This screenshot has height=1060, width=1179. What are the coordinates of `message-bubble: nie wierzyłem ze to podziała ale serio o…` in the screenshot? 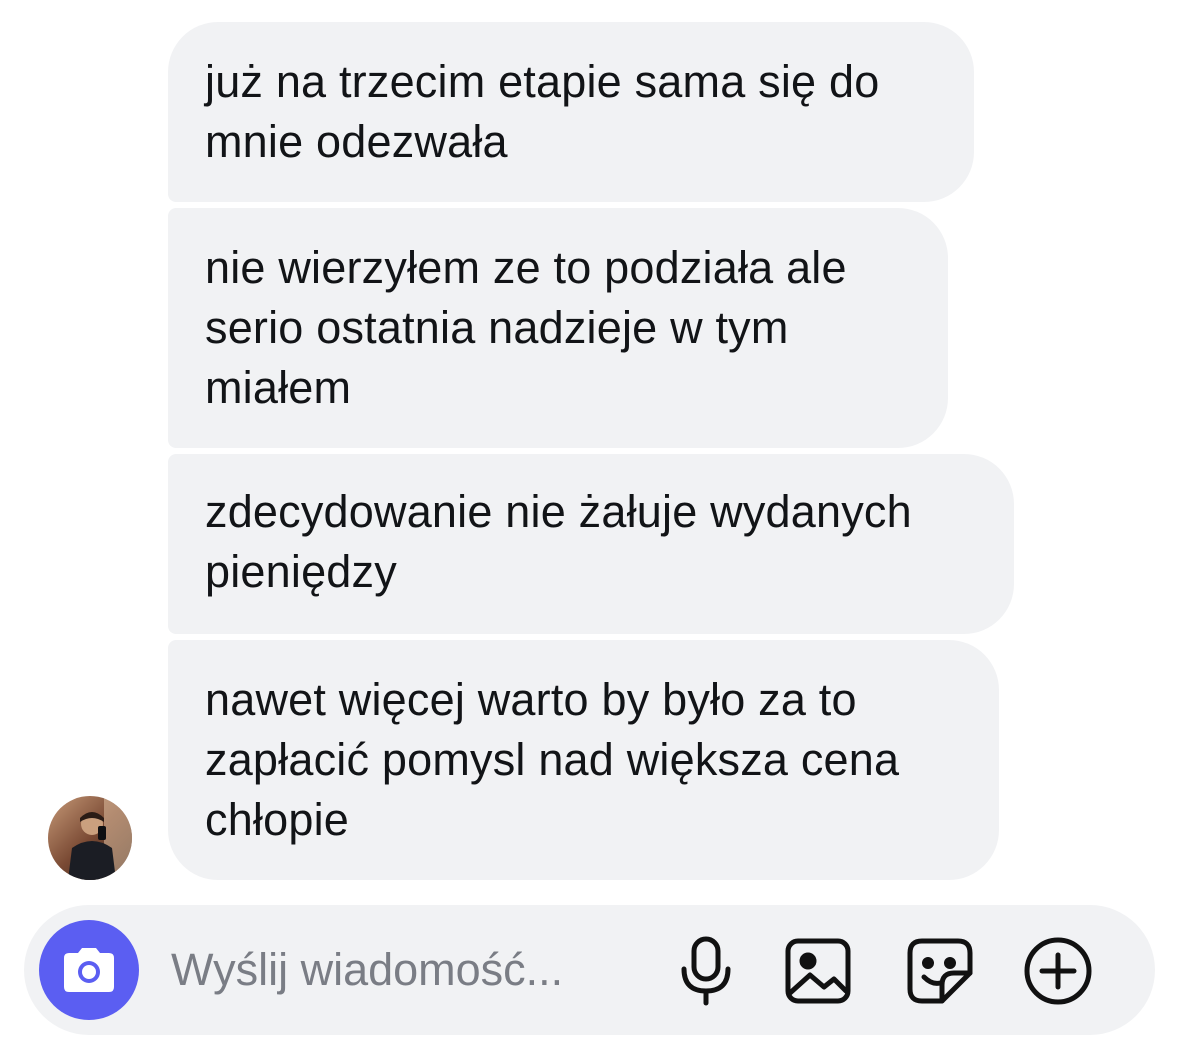 It's located at (558, 328).